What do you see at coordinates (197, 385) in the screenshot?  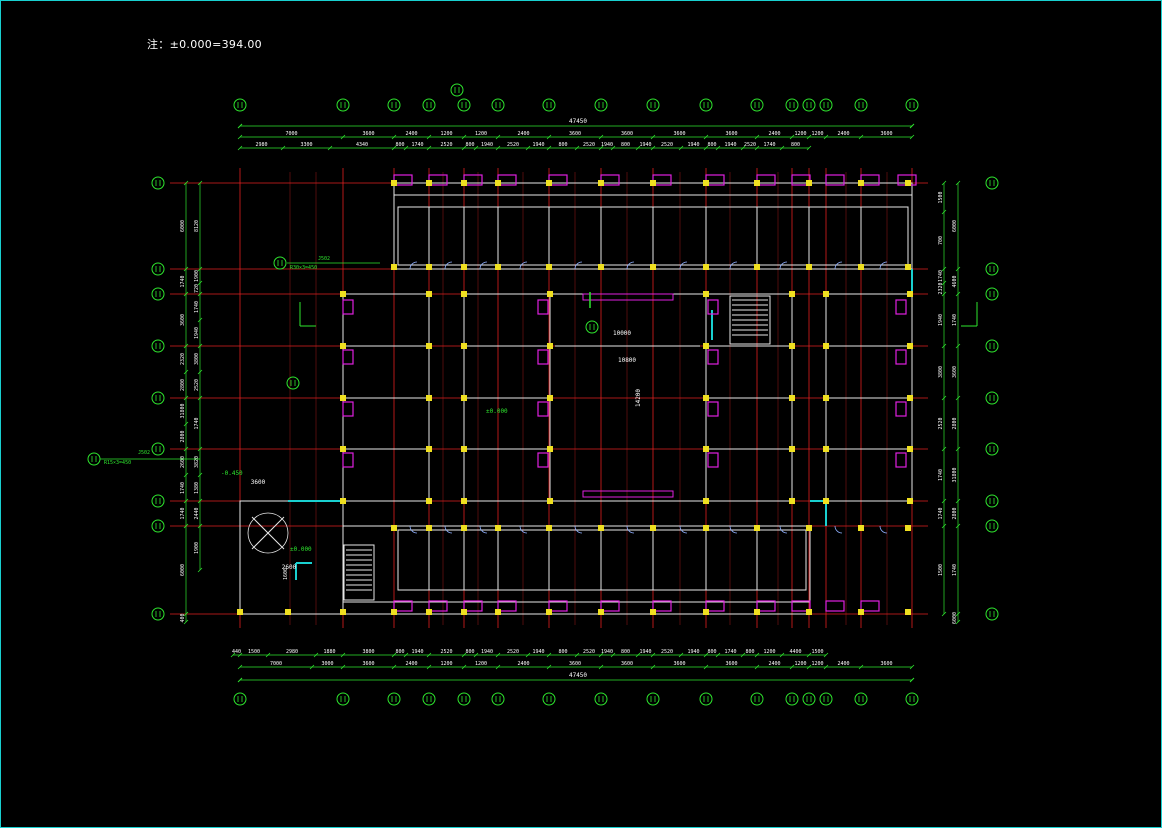 I see `left-dim-inner-label: 2520` at bounding box center [197, 385].